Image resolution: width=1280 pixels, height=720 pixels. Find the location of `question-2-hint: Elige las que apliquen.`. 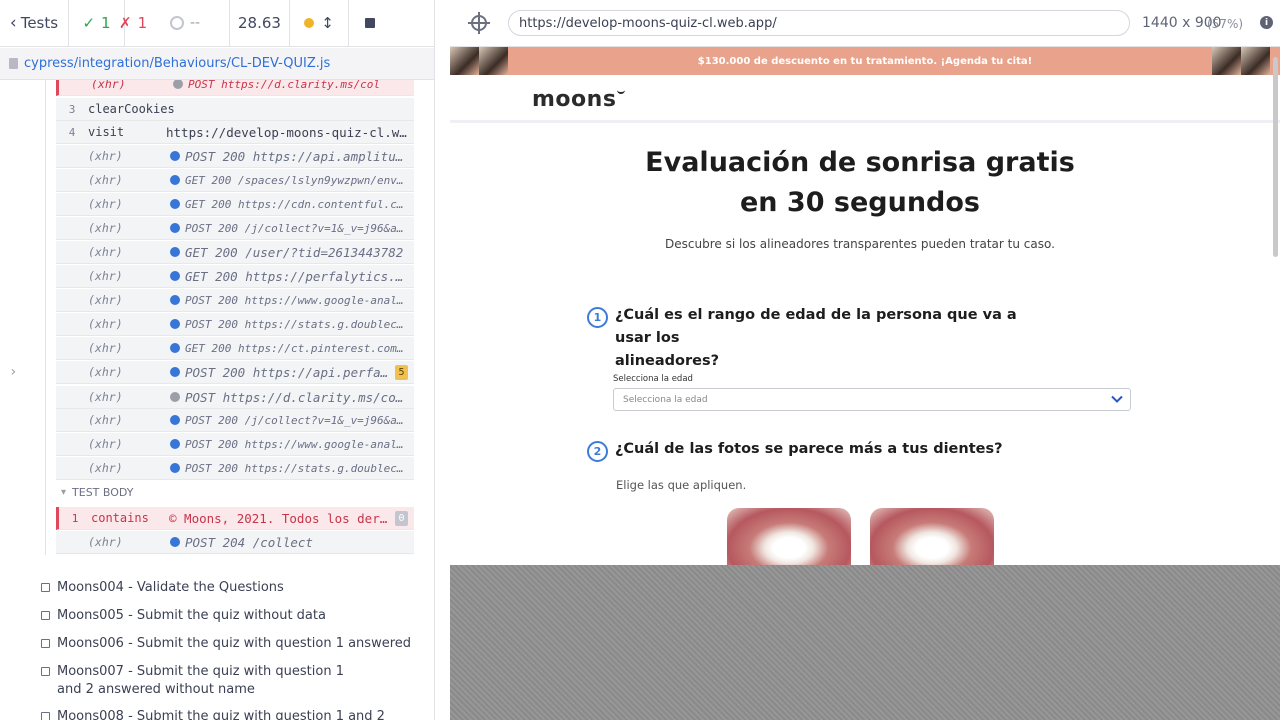

question-2-hint: Elige las que apliquen. is located at coordinates (681, 485).